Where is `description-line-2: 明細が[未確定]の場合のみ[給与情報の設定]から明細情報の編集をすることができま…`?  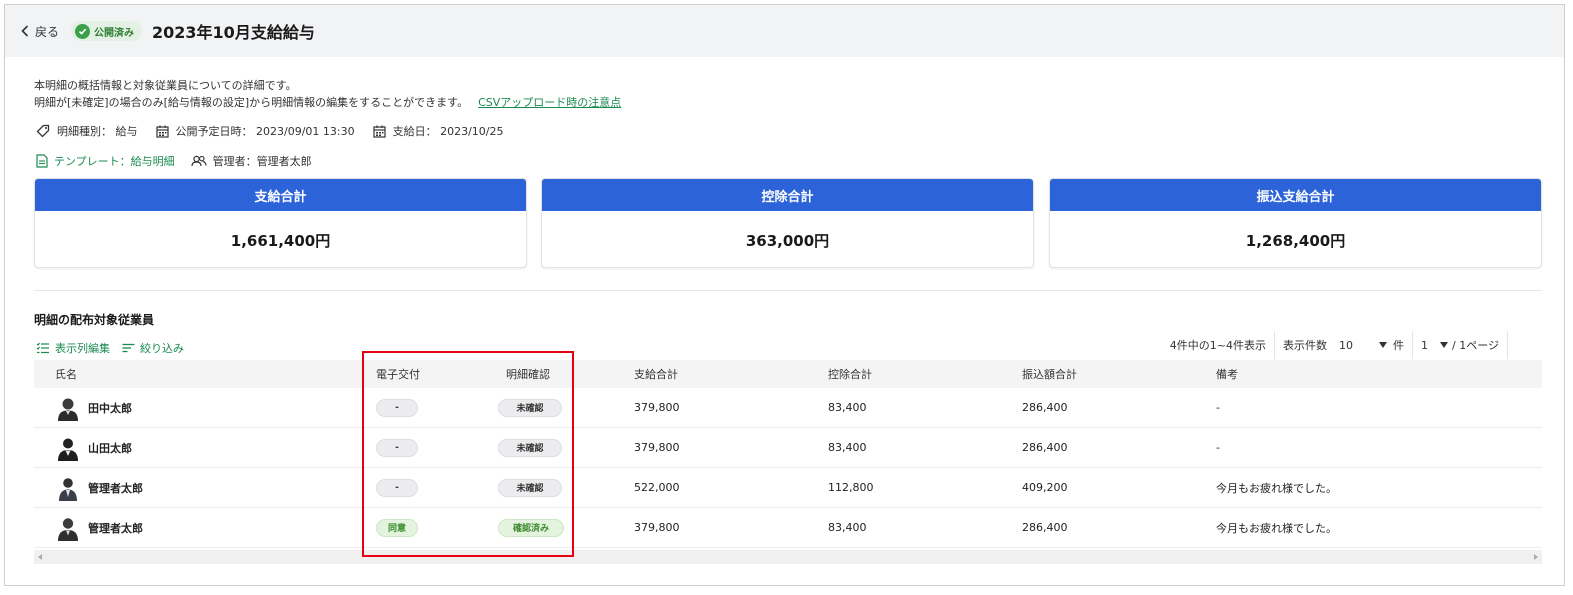
description-line-2: 明細が[未確定]の場合のみ[給与情報の設定]から明細情報の編集をすることができま… is located at coordinates (251, 102).